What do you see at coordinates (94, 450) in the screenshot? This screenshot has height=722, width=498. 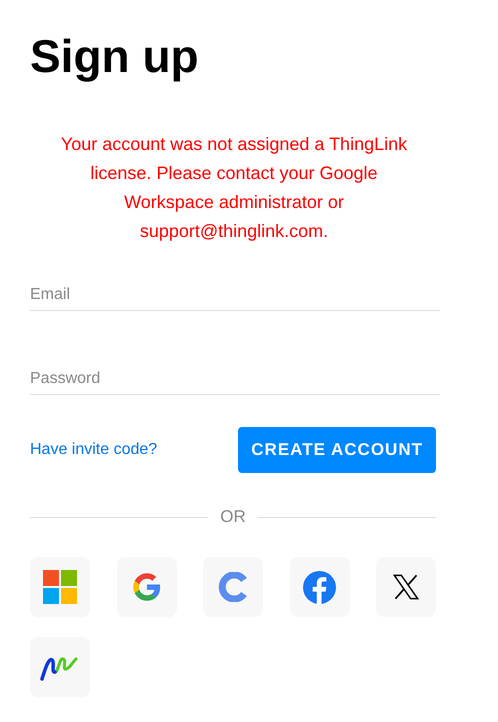 I see `invite-code-link: Have invite code?` at bounding box center [94, 450].